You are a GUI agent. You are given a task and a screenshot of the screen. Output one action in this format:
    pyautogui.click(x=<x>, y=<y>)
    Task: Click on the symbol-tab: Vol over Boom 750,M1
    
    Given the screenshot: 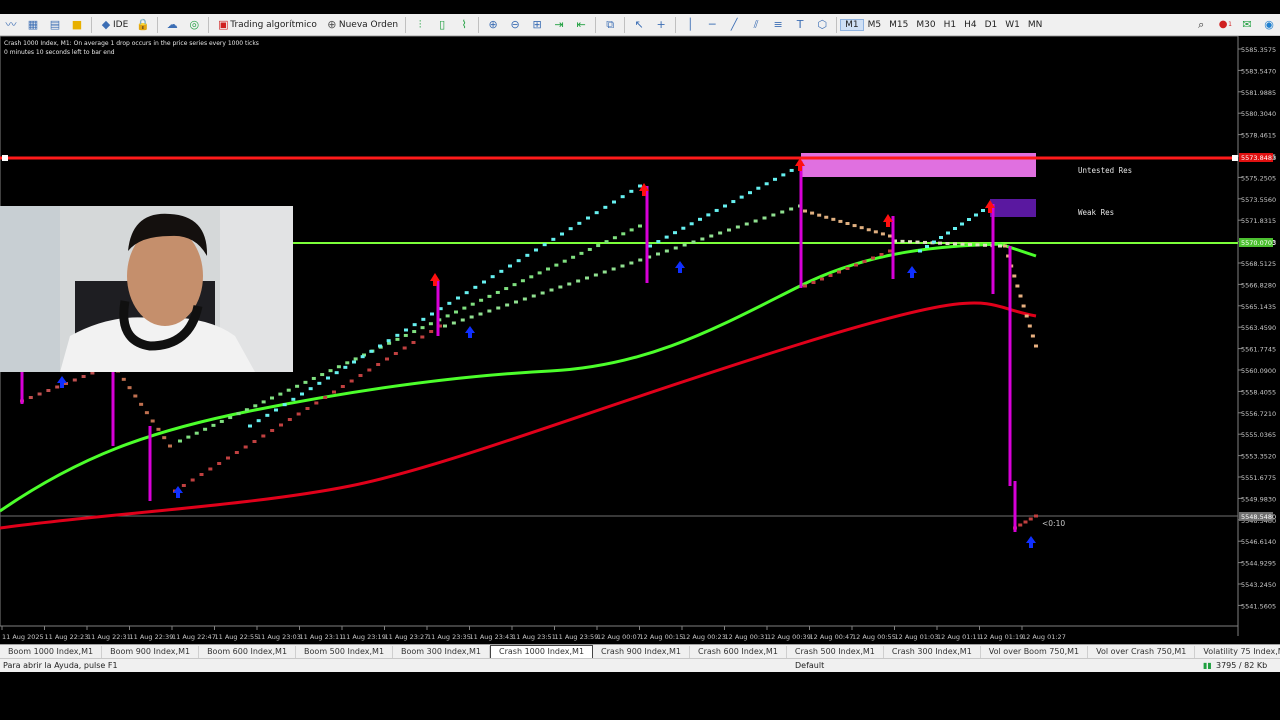 What is the action you would take?
    pyautogui.click(x=1035, y=651)
    